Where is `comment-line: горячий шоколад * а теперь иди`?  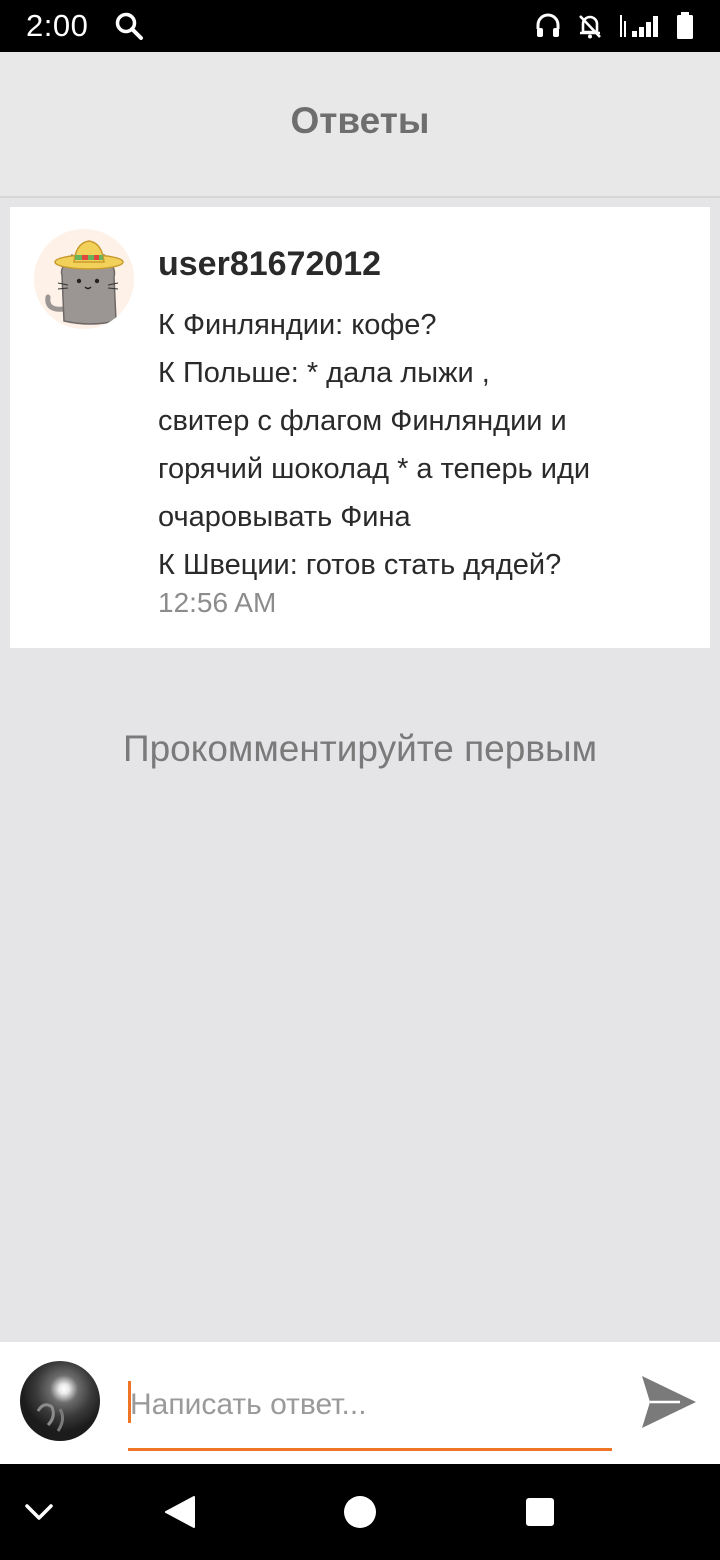 comment-line: горячий шоколад * а теперь иди is located at coordinates (374, 469).